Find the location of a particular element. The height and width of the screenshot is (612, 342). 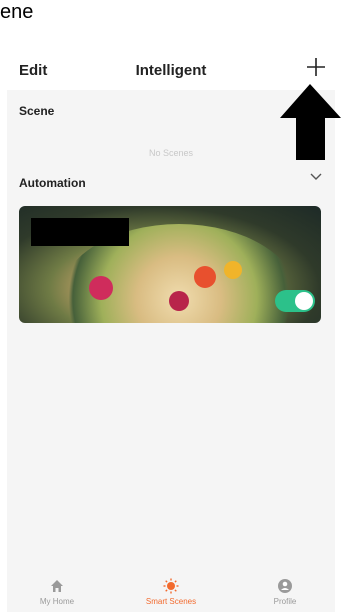

toggle-knob is located at coordinates (304, 301).